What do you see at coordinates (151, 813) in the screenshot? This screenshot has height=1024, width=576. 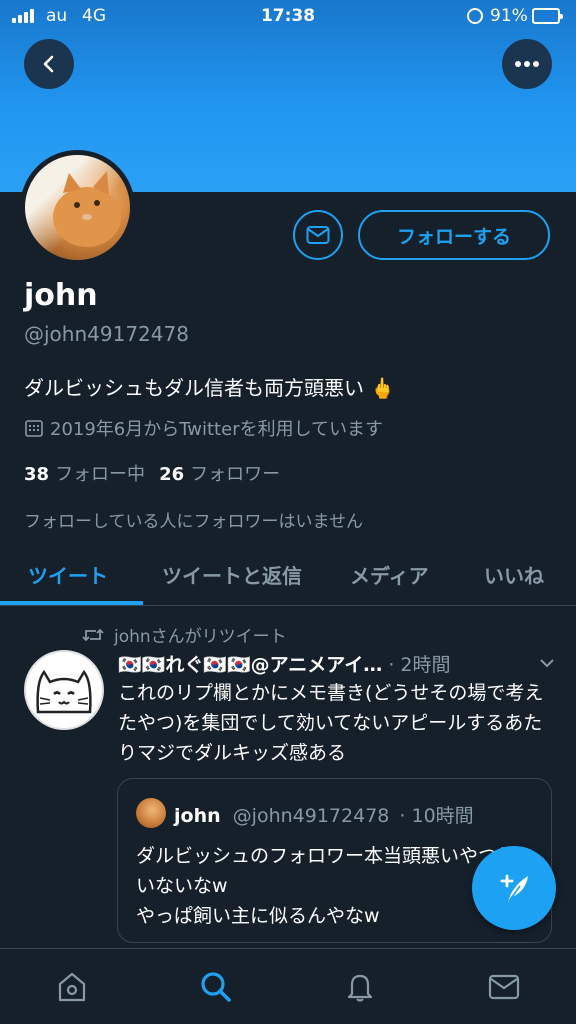 I see `quoted-author-avatar` at bounding box center [151, 813].